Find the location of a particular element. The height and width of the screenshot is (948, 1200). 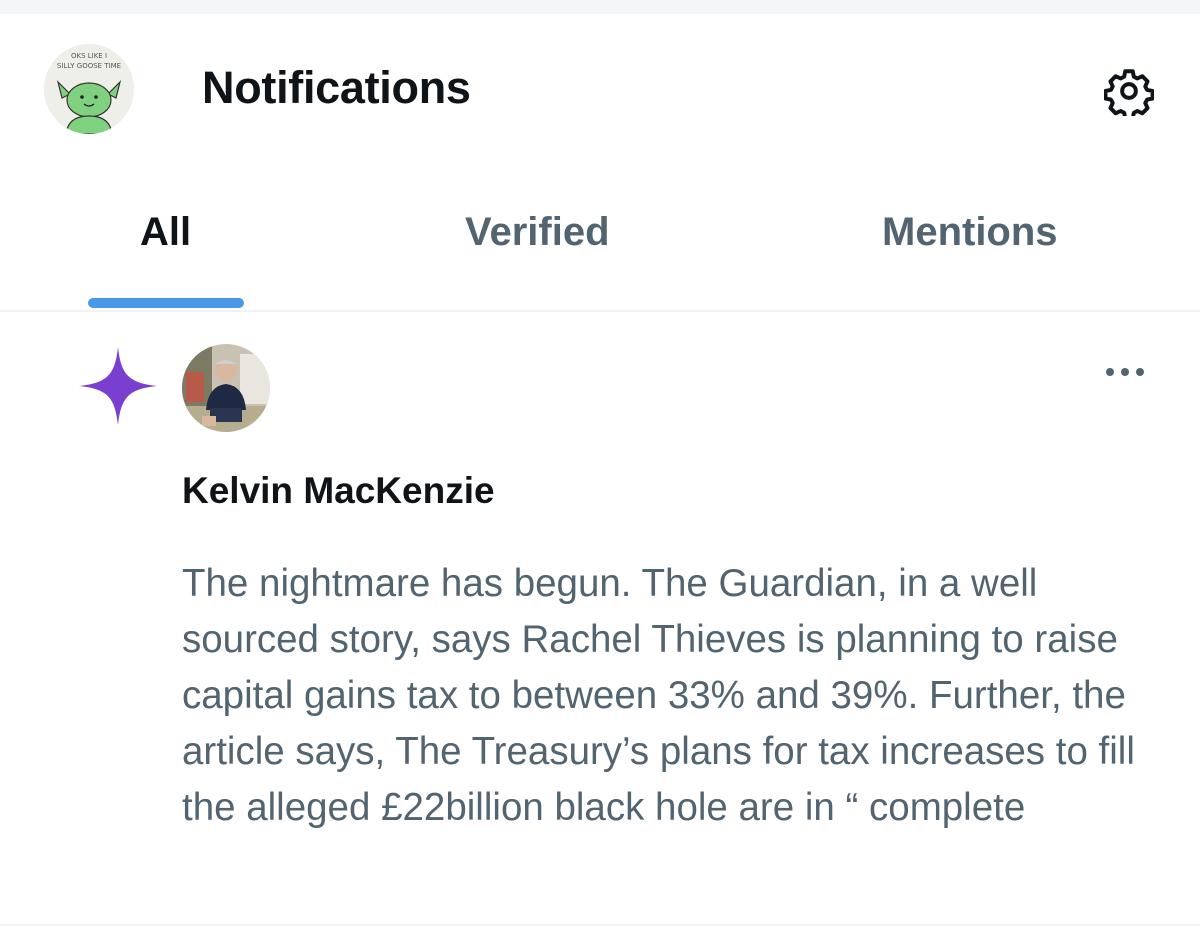

page-title: Notifications is located at coordinates (336, 87).